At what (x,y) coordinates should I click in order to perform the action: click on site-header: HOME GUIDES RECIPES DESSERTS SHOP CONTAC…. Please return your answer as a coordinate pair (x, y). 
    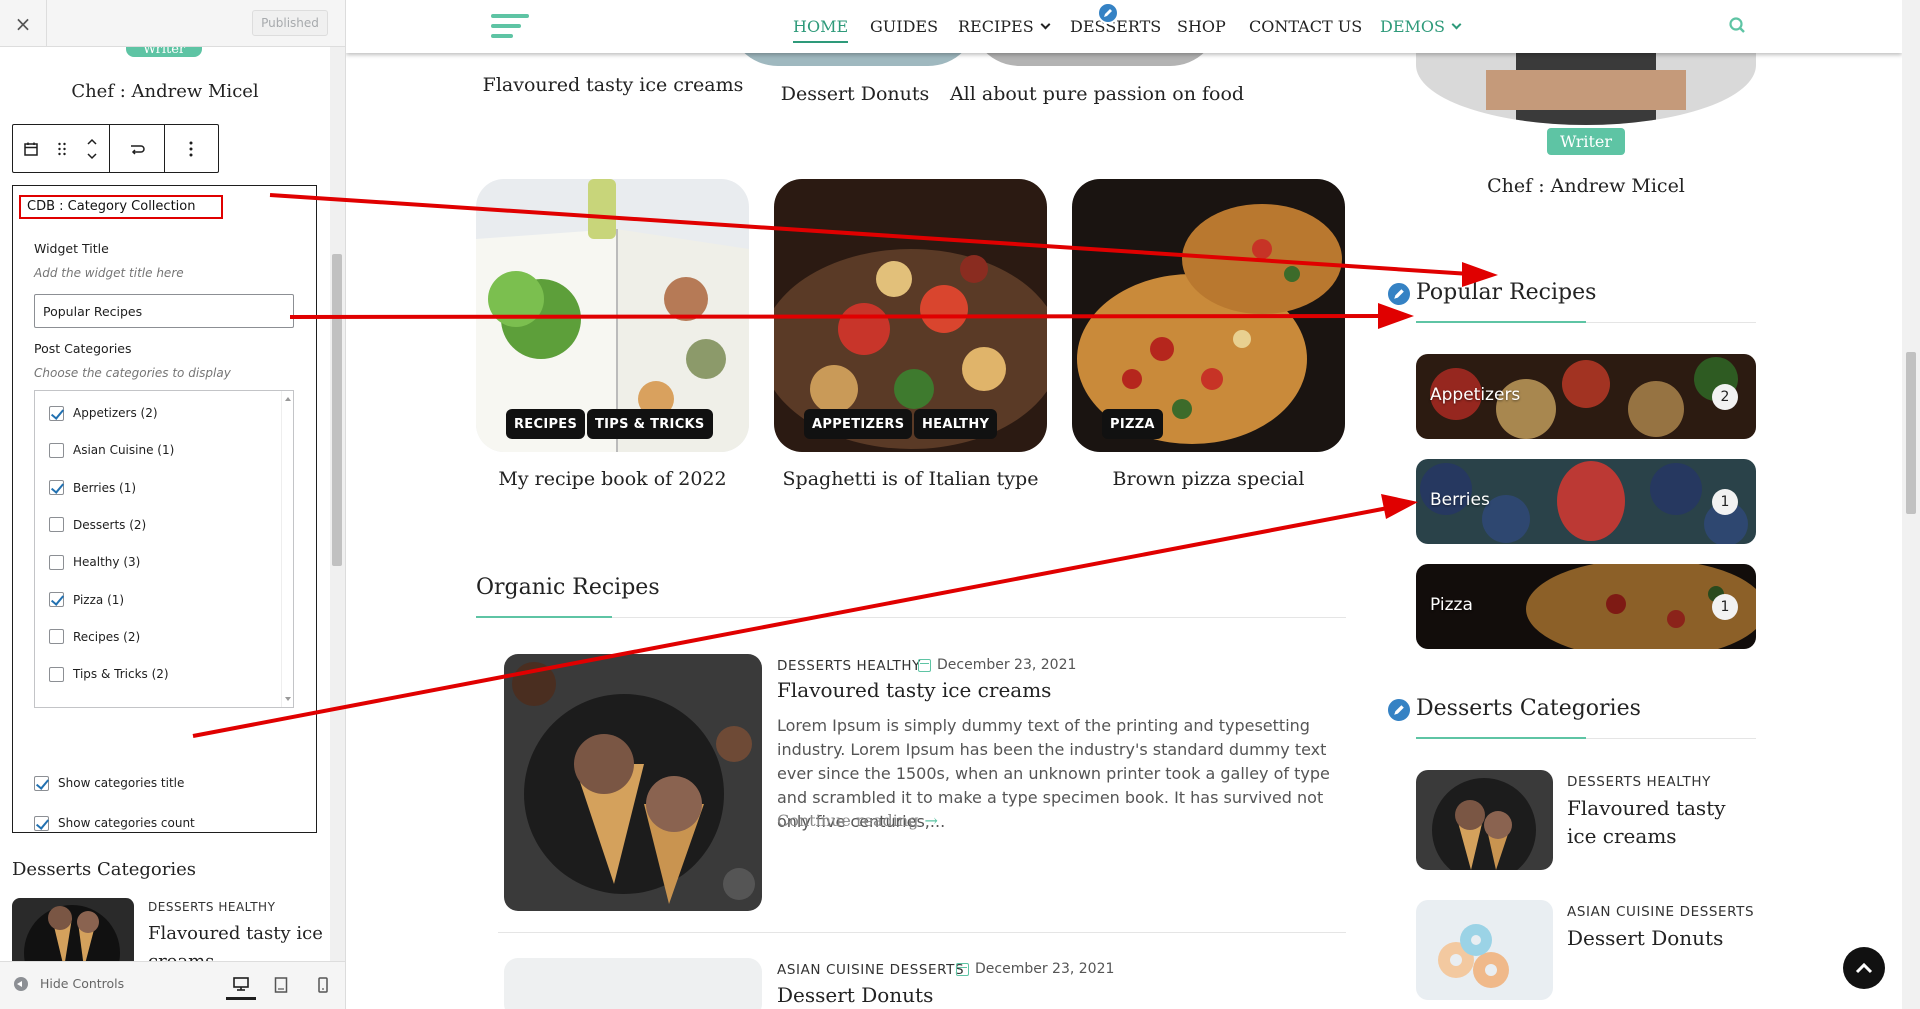
    Looking at the image, I should click on (1124, 26).